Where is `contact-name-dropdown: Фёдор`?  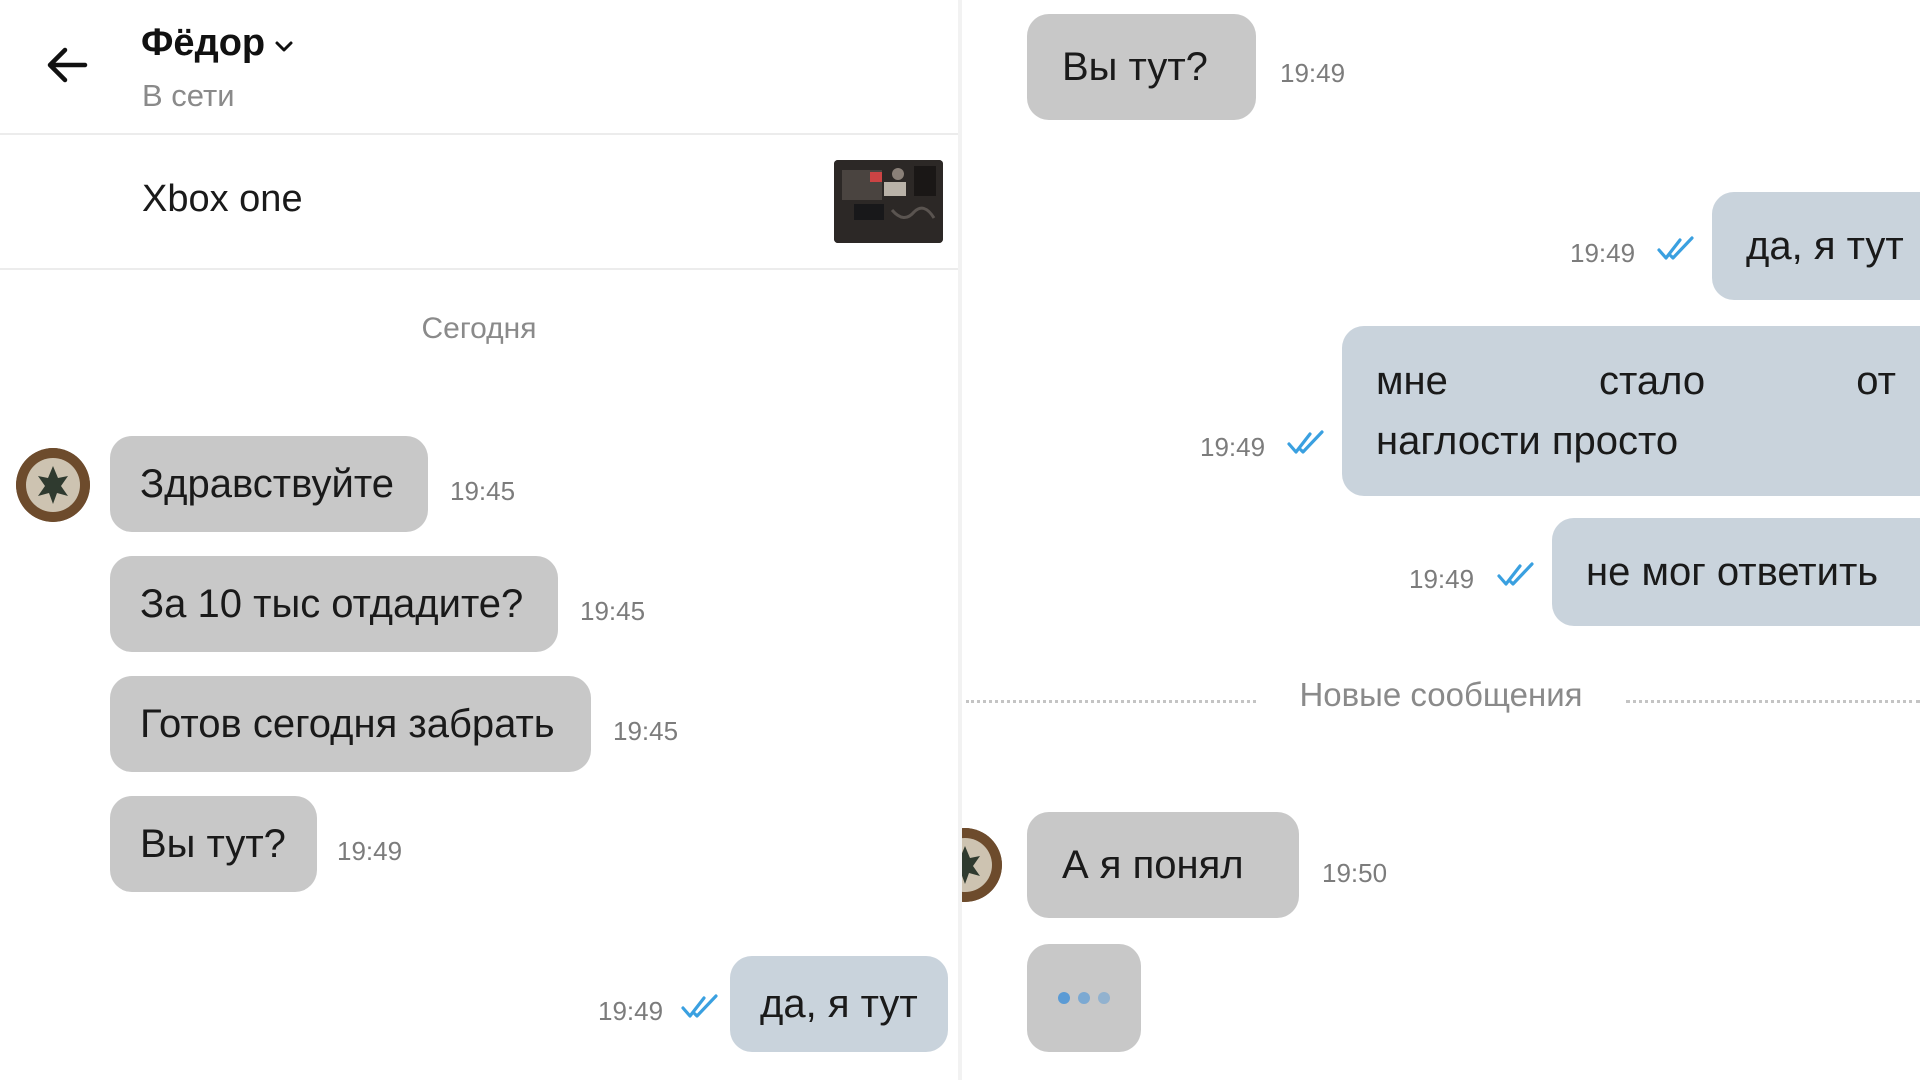
contact-name-dropdown: Фёдор is located at coordinates (218, 43).